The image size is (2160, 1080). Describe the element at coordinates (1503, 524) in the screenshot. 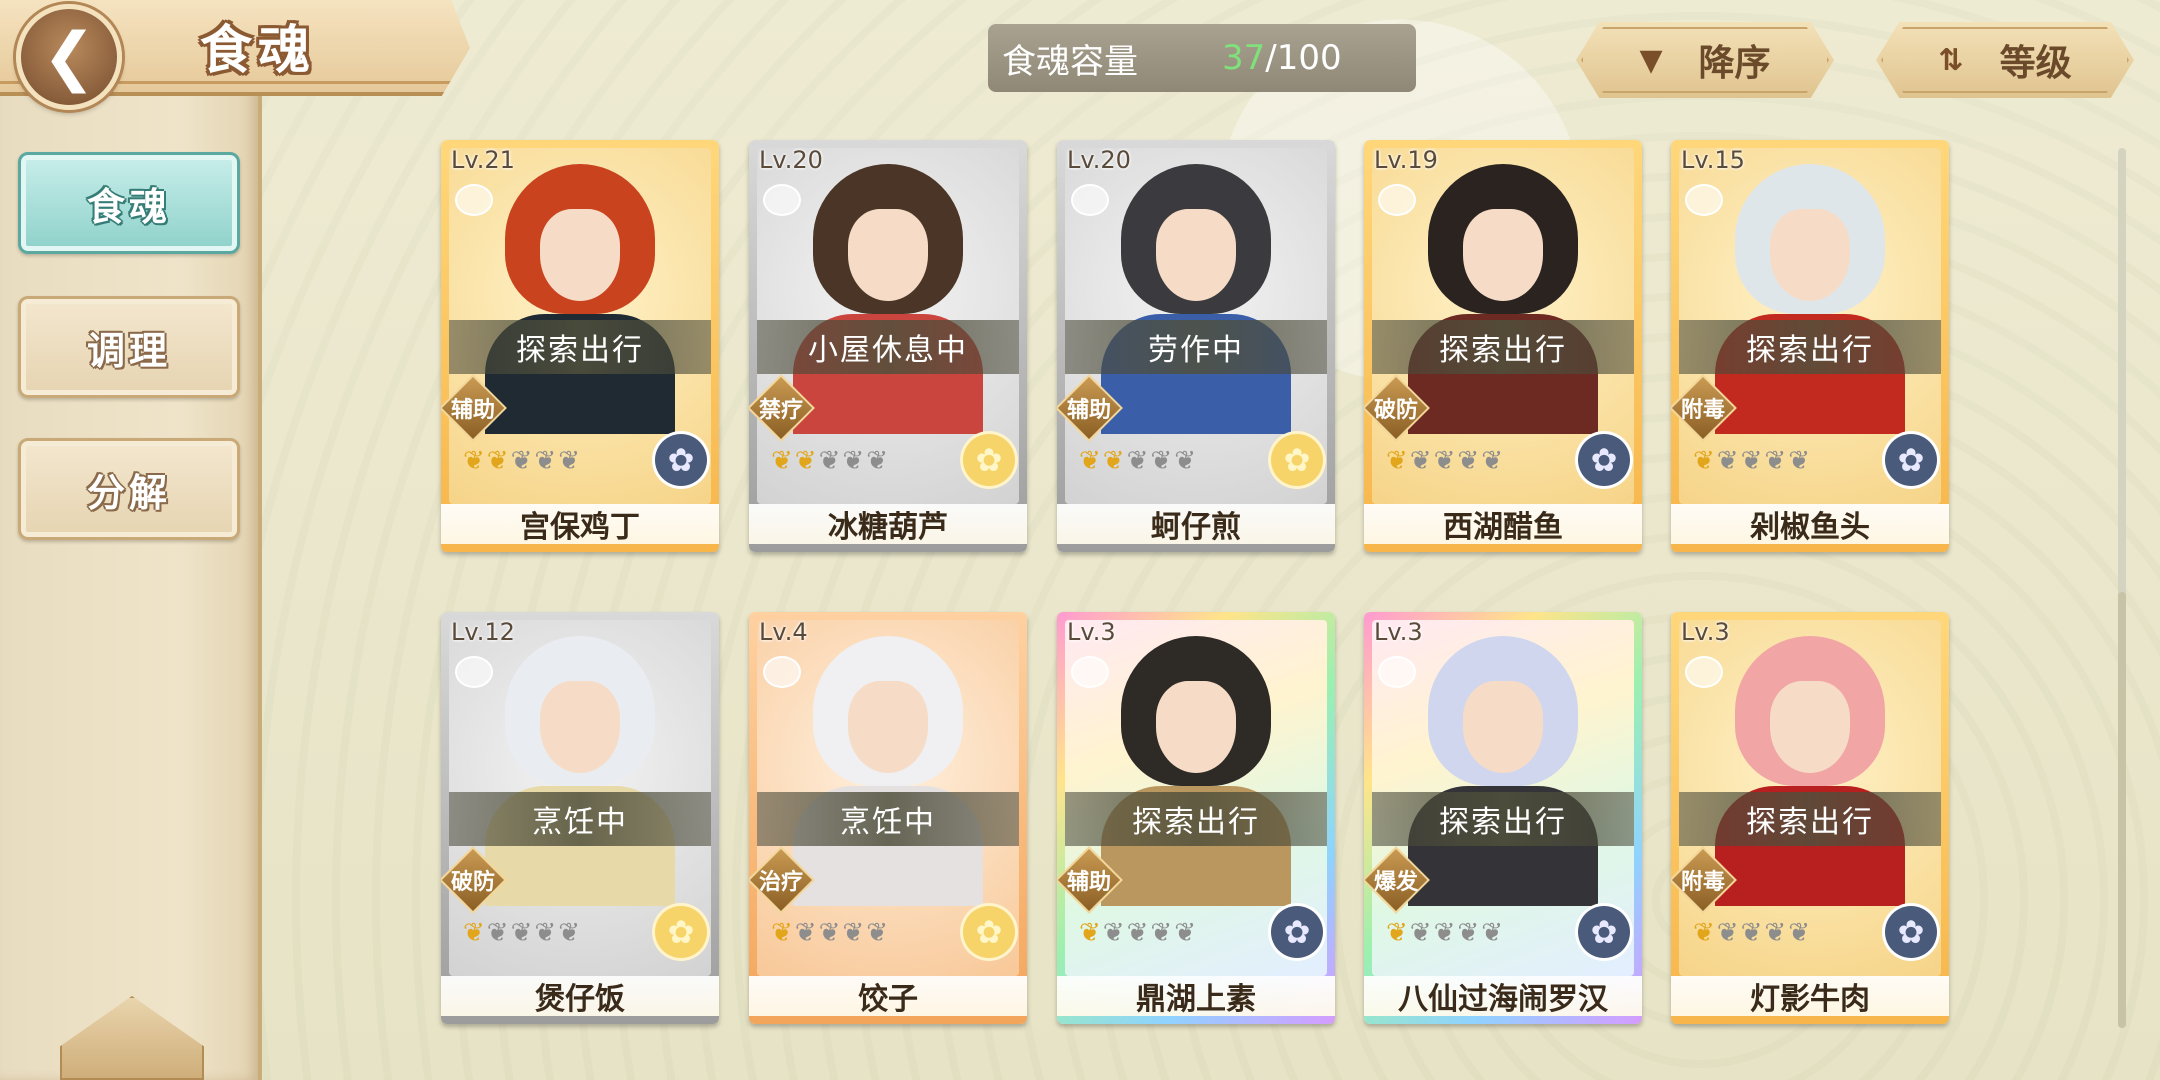

I see `card-name: 西湖醋鱼` at that location.